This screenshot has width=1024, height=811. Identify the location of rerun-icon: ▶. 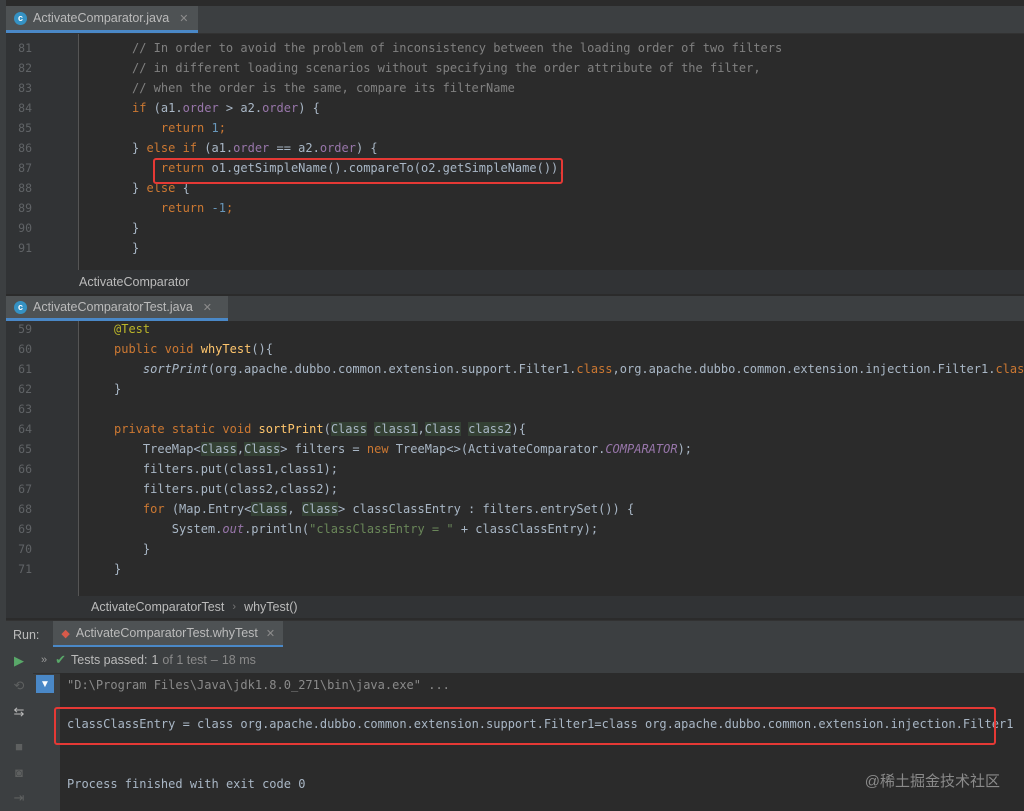
(19, 661).